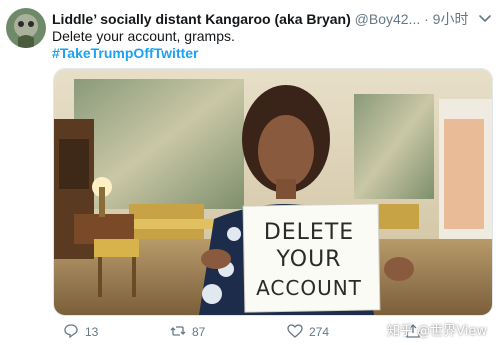 This screenshot has height=345, width=499. I want to click on protest-sign: DELETE YOUR ACCOUNT, so click(311, 258).